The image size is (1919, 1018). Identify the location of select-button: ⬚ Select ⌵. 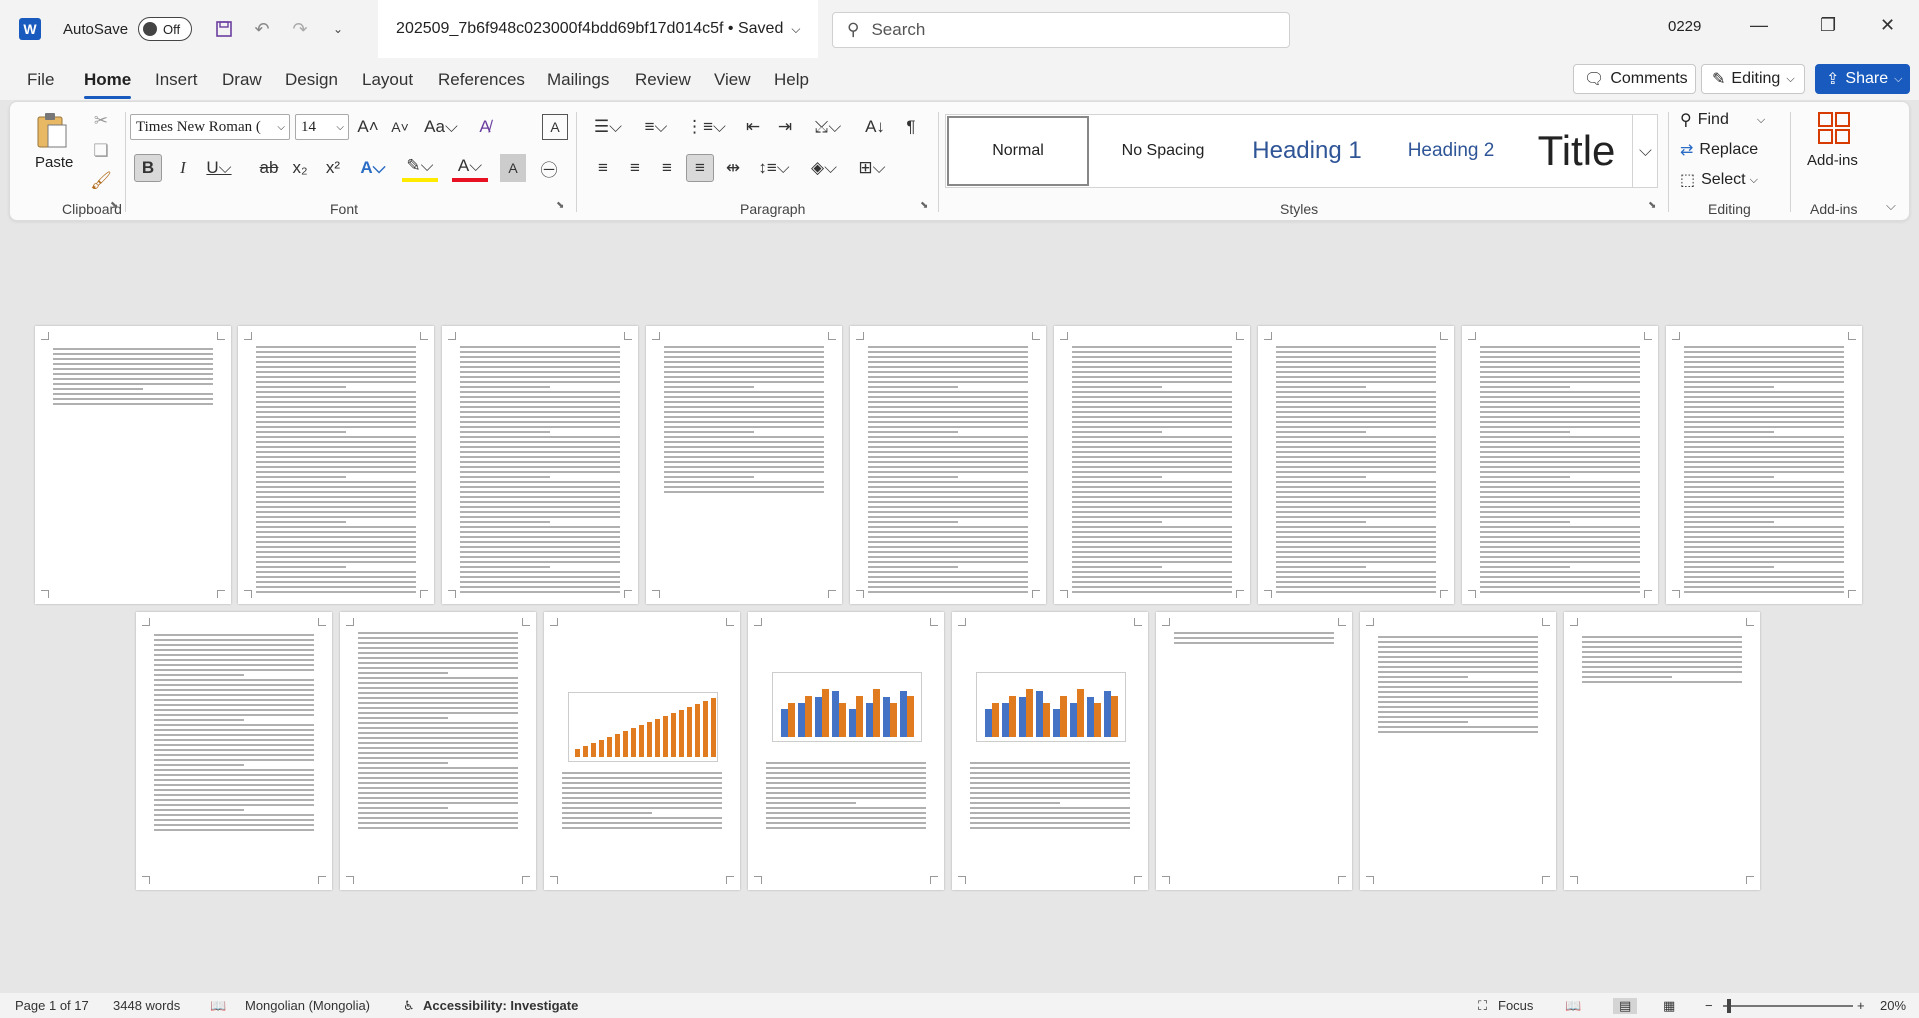
(1719, 180).